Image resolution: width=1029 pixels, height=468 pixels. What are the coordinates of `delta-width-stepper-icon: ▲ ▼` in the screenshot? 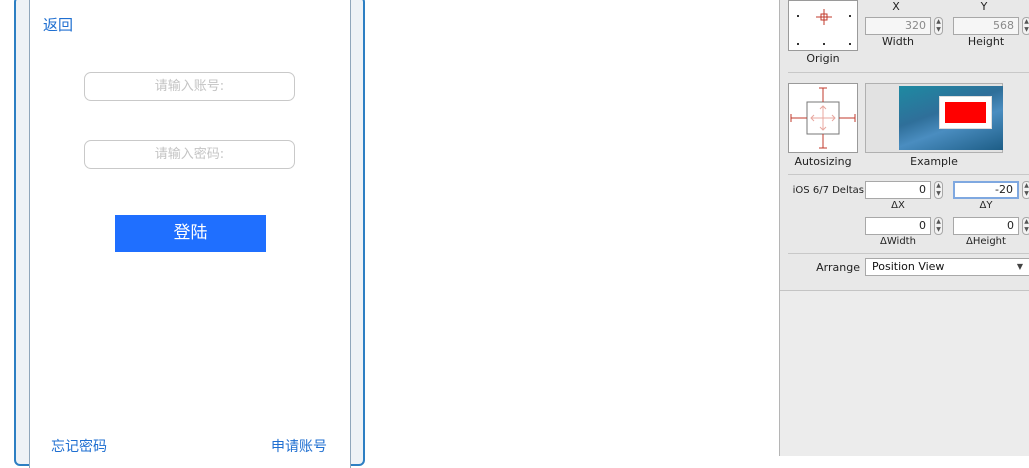 It's located at (938, 226).